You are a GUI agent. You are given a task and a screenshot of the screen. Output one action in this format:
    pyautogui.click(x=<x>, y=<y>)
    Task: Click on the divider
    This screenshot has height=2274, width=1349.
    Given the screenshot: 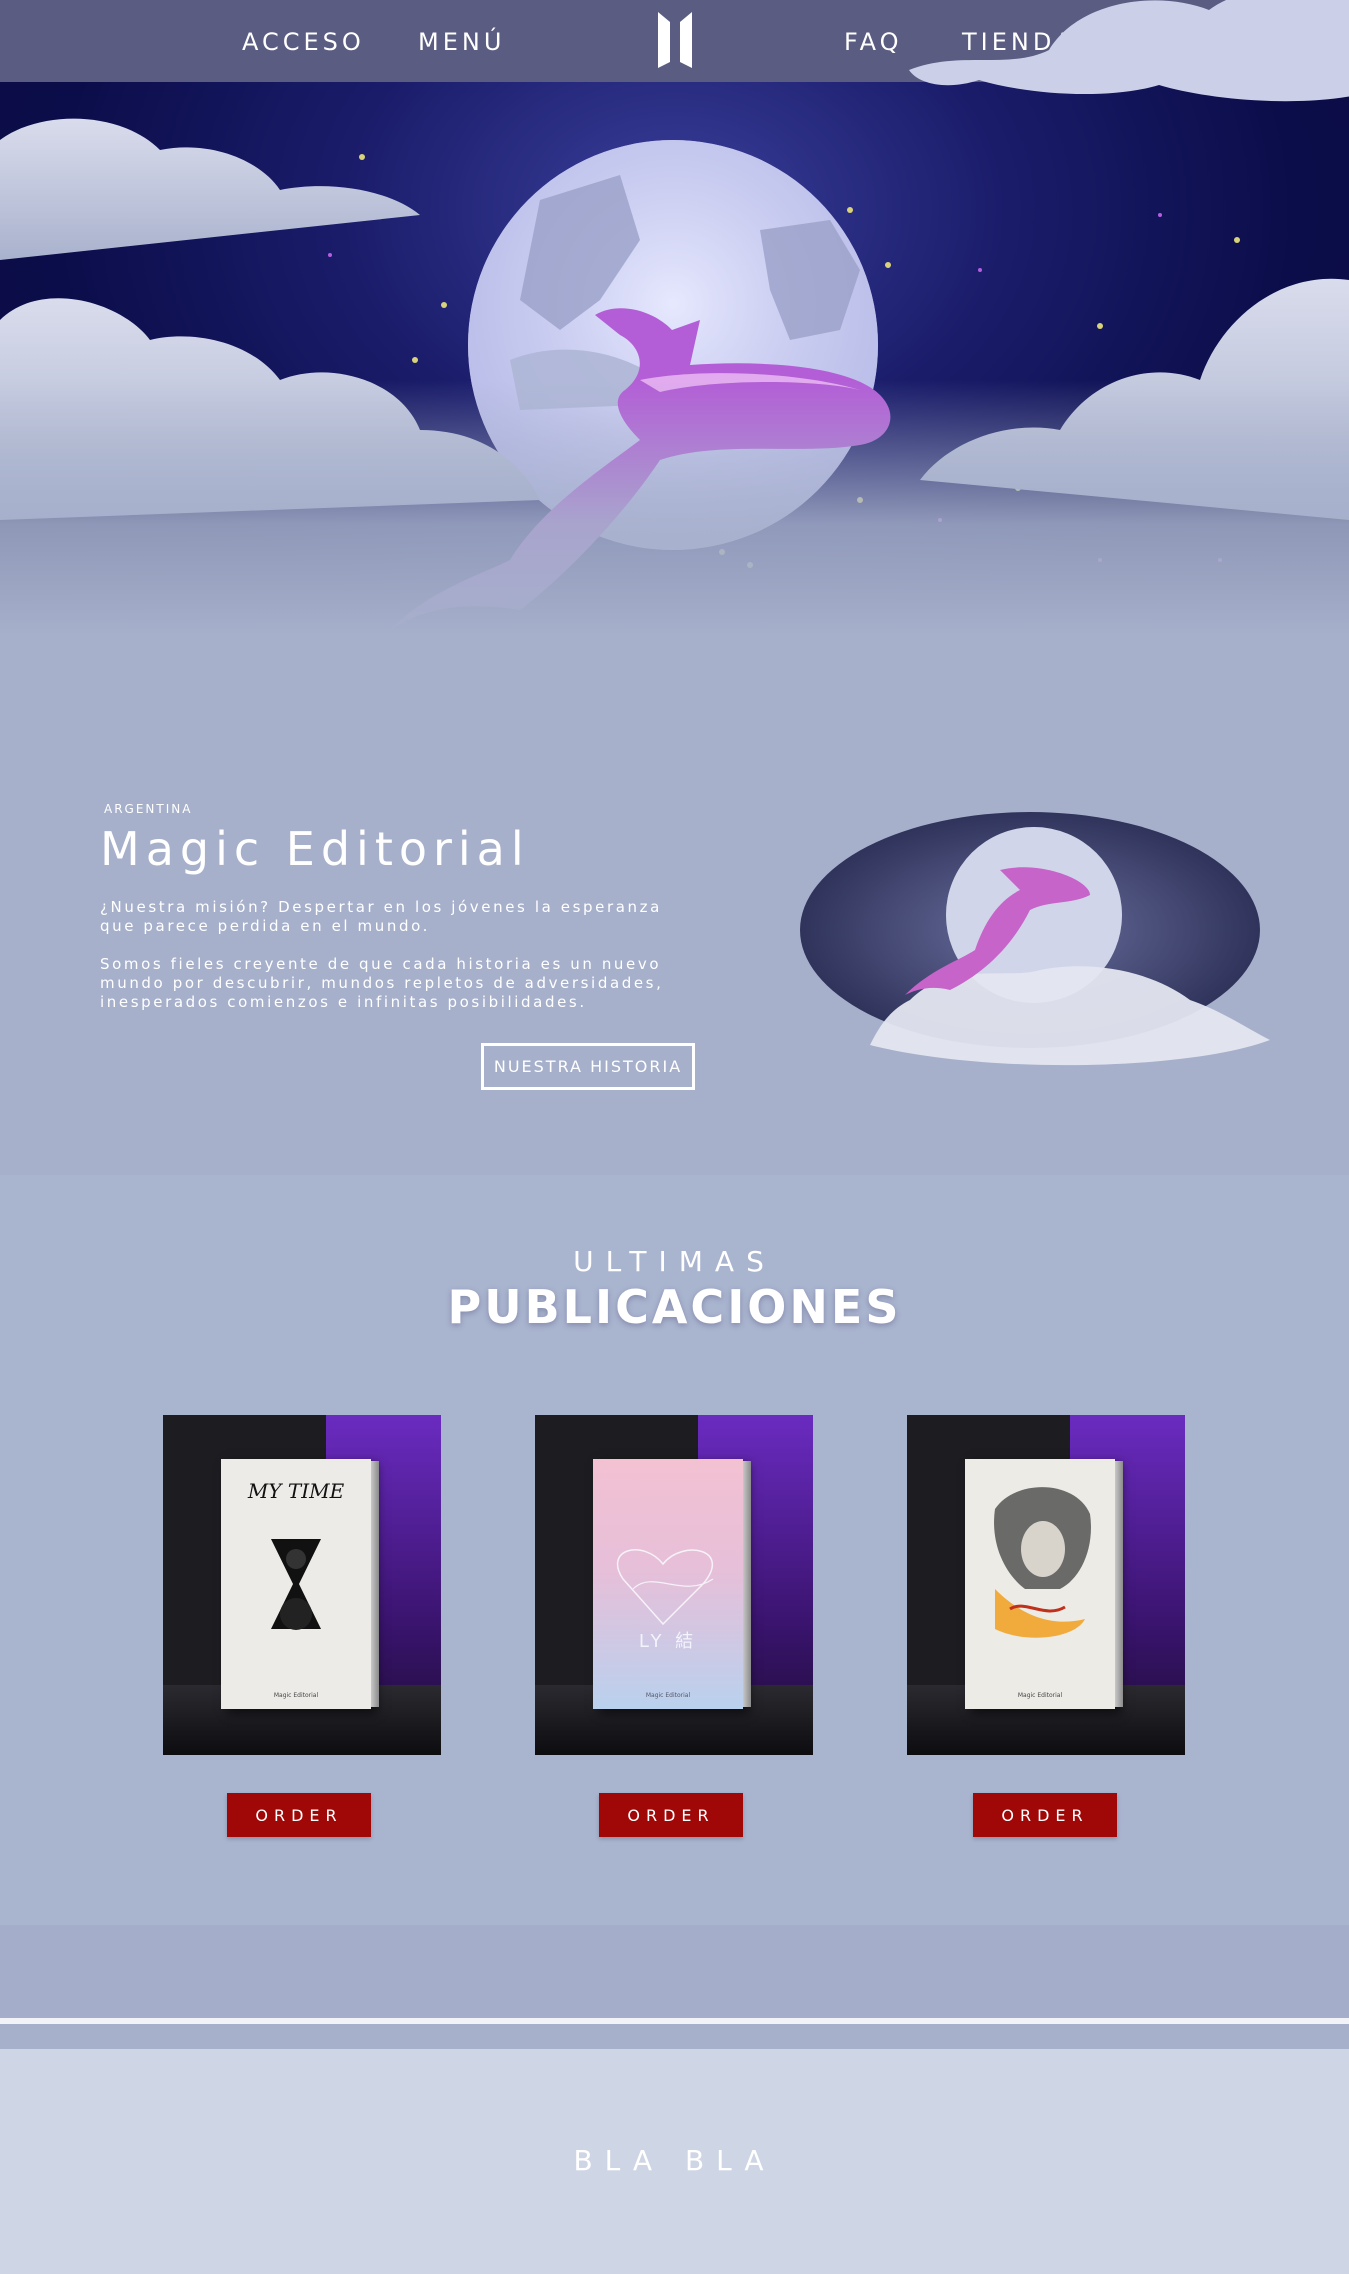 What is the action you would take?
    pyautogui.click(x=674, y=2021)
    